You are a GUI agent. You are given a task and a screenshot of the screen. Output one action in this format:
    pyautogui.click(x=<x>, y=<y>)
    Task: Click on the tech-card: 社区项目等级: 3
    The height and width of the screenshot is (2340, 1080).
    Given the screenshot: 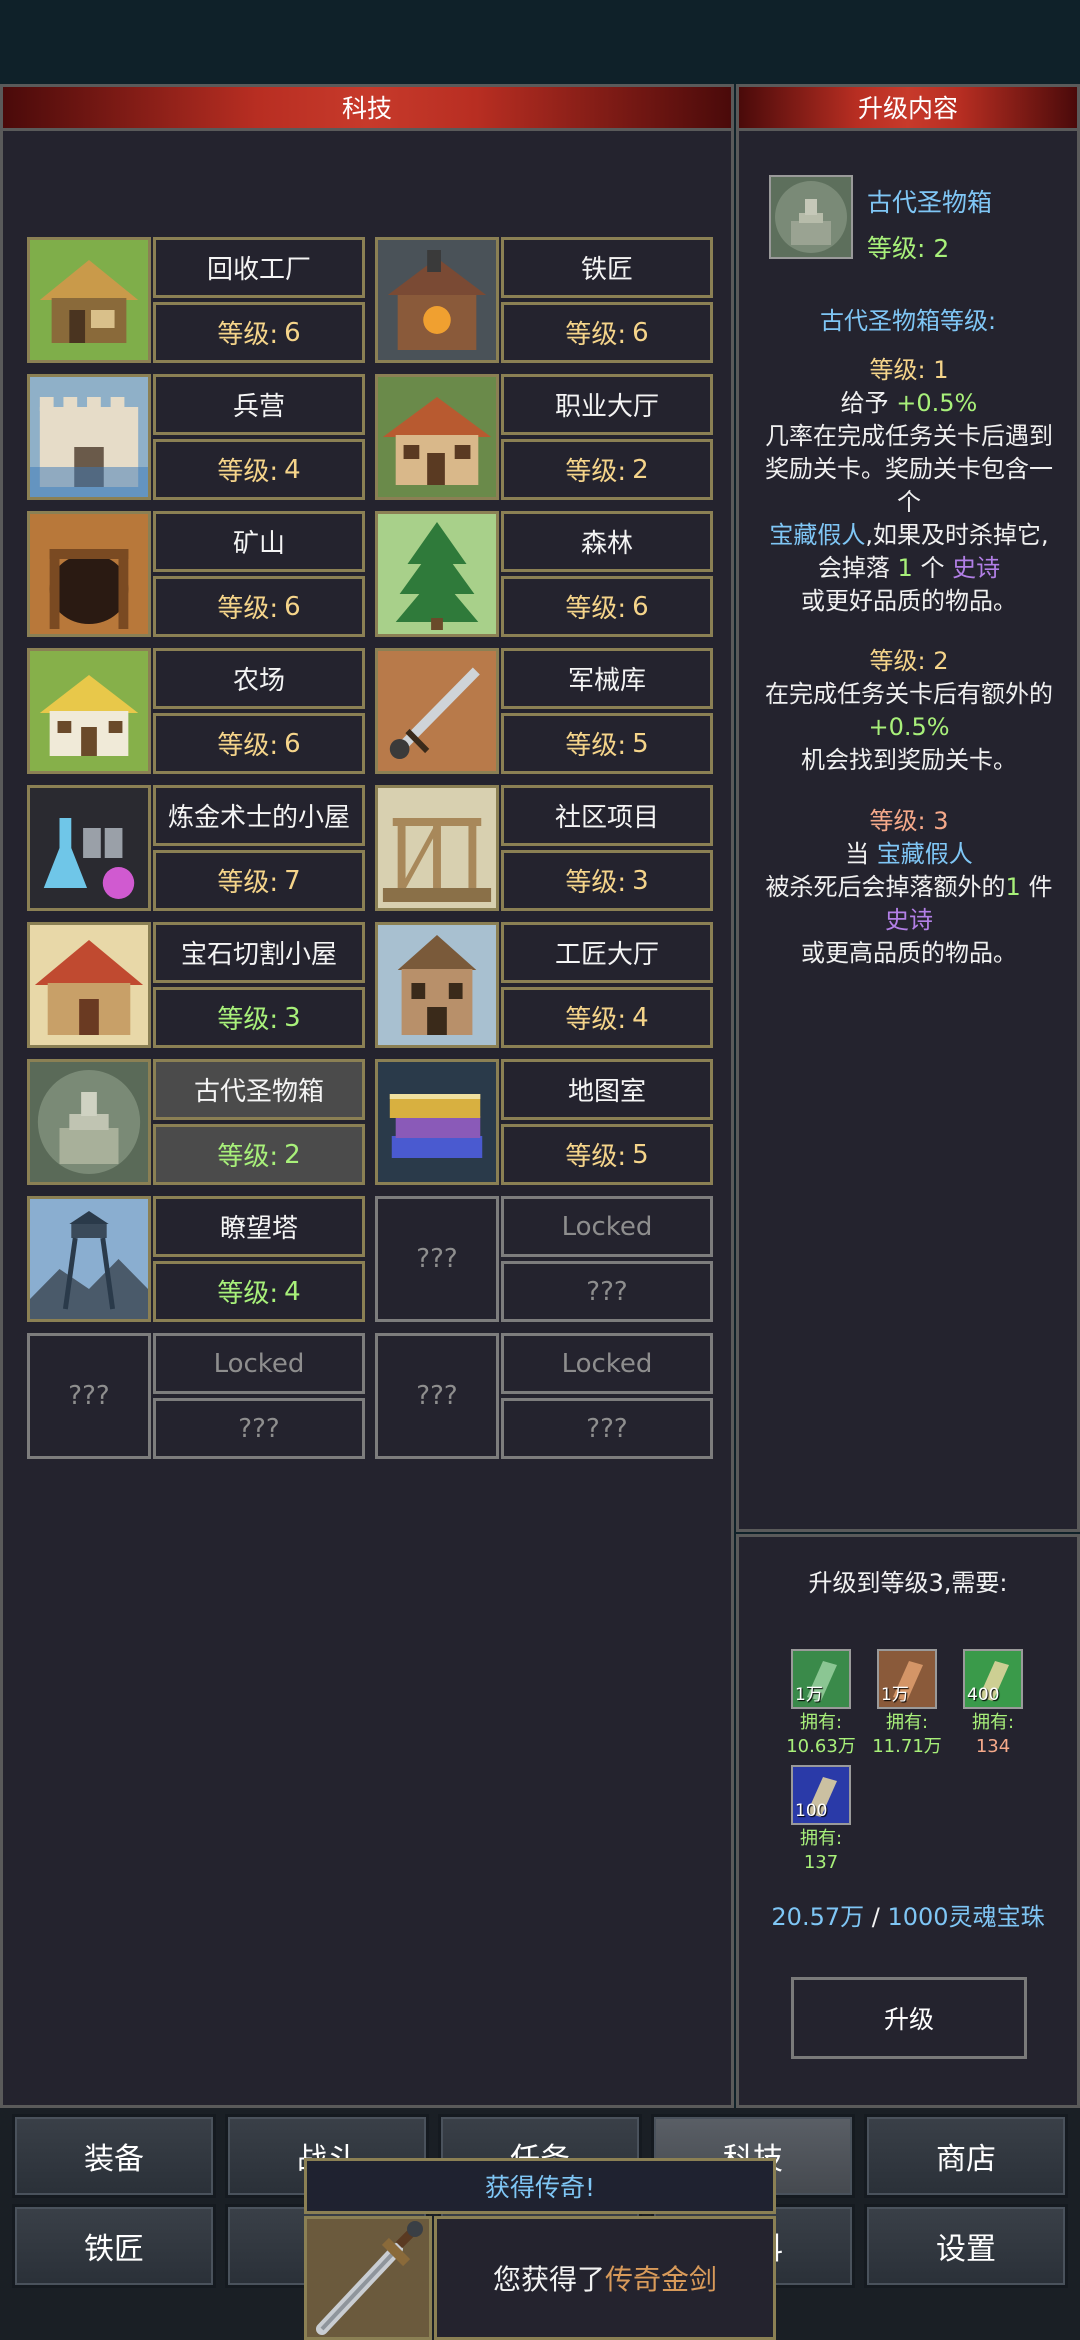 What is the action you would take?
    pyautogui.click(x=544, y=848)
    